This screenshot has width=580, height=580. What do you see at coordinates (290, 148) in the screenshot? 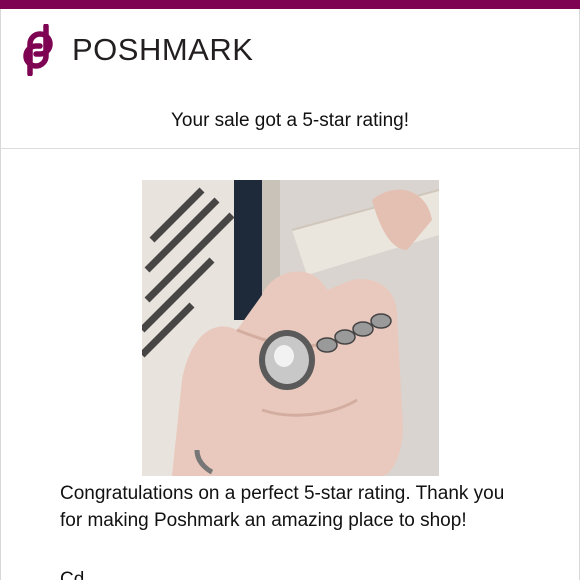
I see `header-divider` at bounding box center [290, 148].